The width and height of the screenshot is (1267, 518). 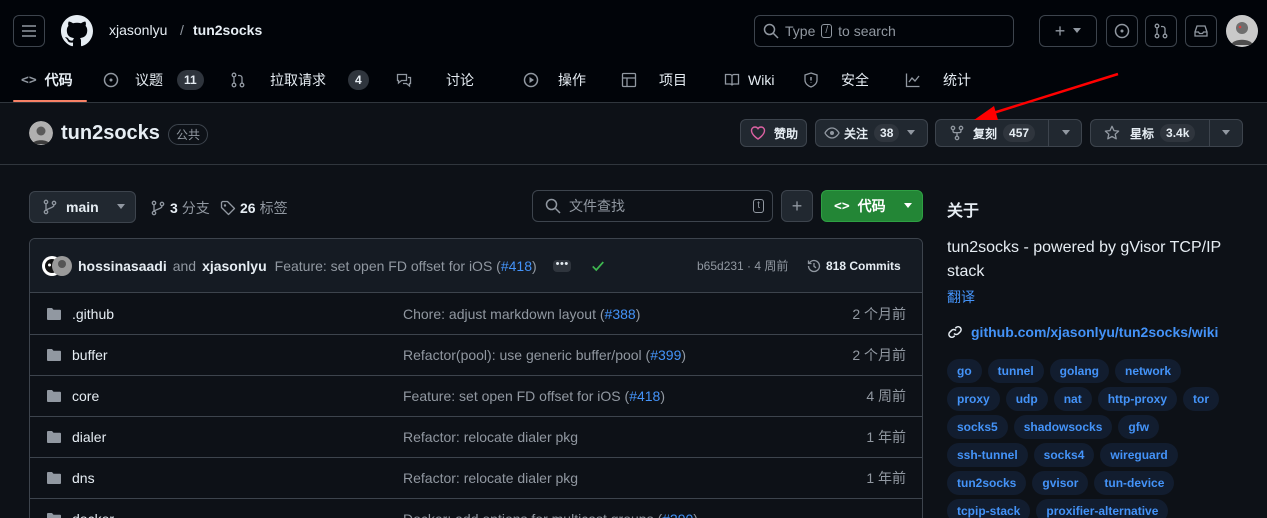 What do you see at coordinates (1134, 483) in the screenshot?
I see `topic-tag: tun-device` at bounding box center [1134, 483].